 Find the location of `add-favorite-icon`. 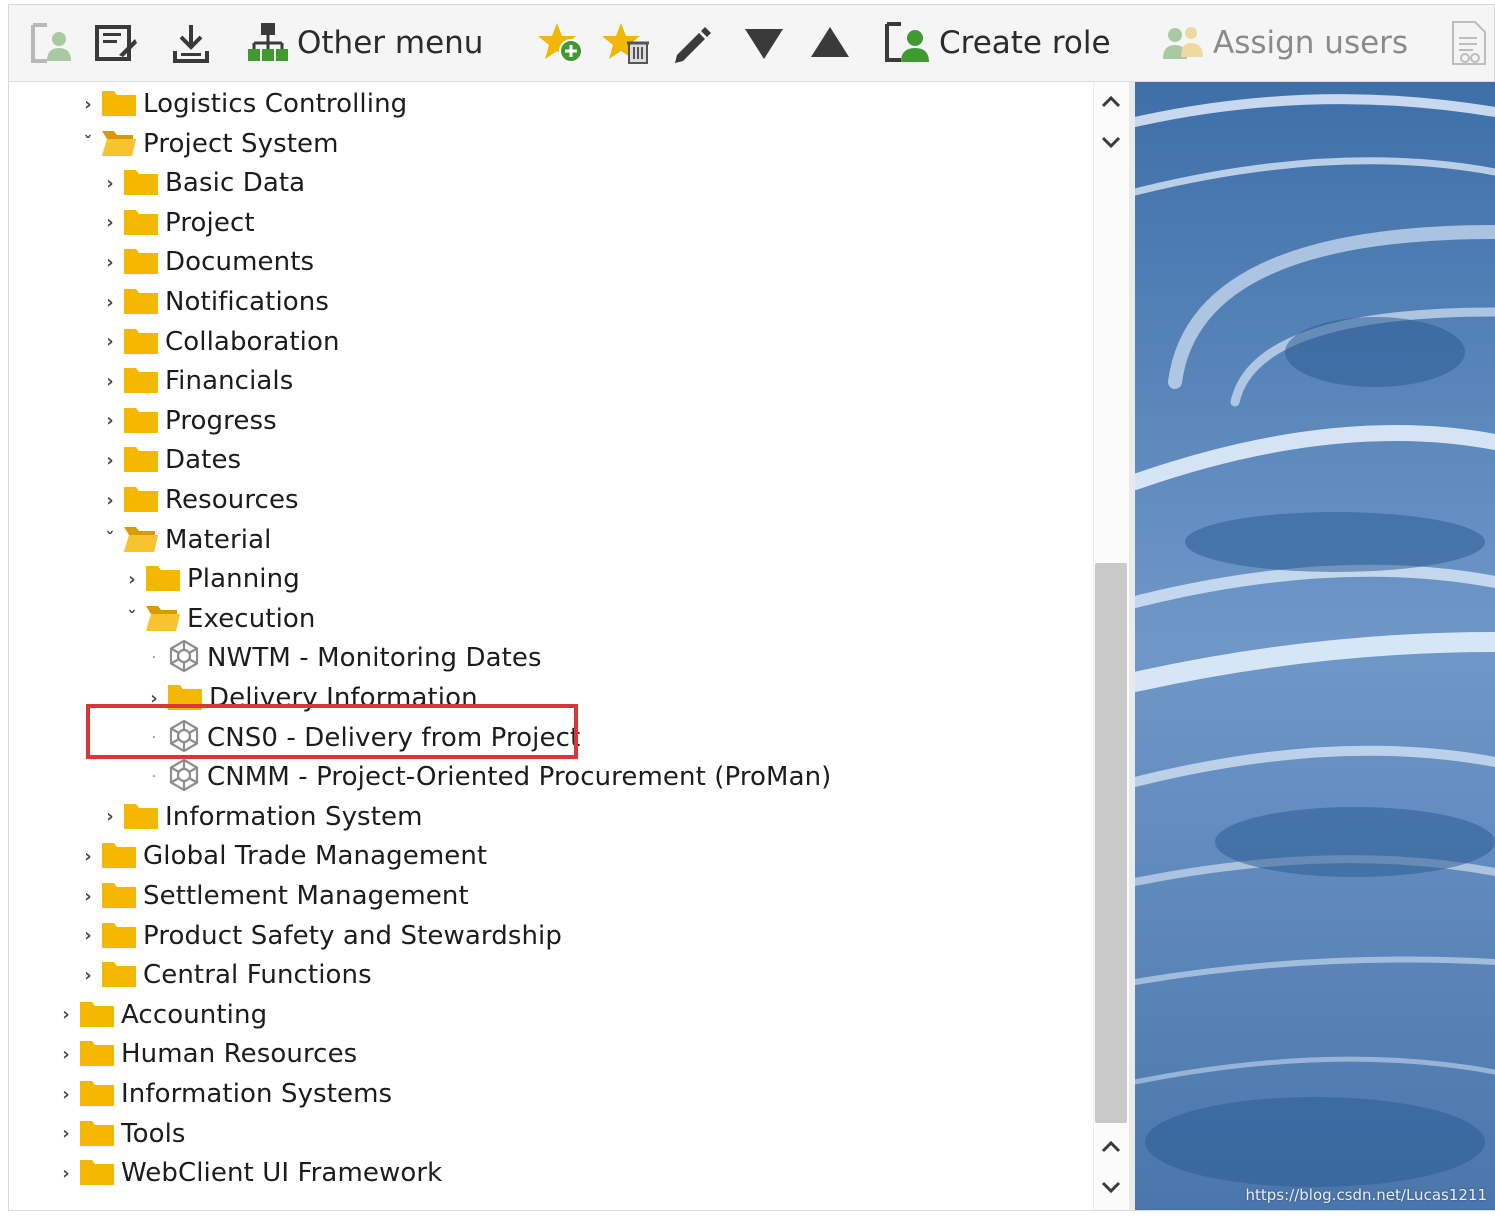

add-favorite-icon is located at coordinates (561, 43).